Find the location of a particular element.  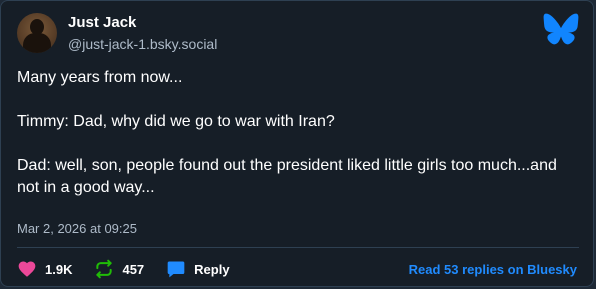

speech-bubble-icon is located at coordinates (176, 269).